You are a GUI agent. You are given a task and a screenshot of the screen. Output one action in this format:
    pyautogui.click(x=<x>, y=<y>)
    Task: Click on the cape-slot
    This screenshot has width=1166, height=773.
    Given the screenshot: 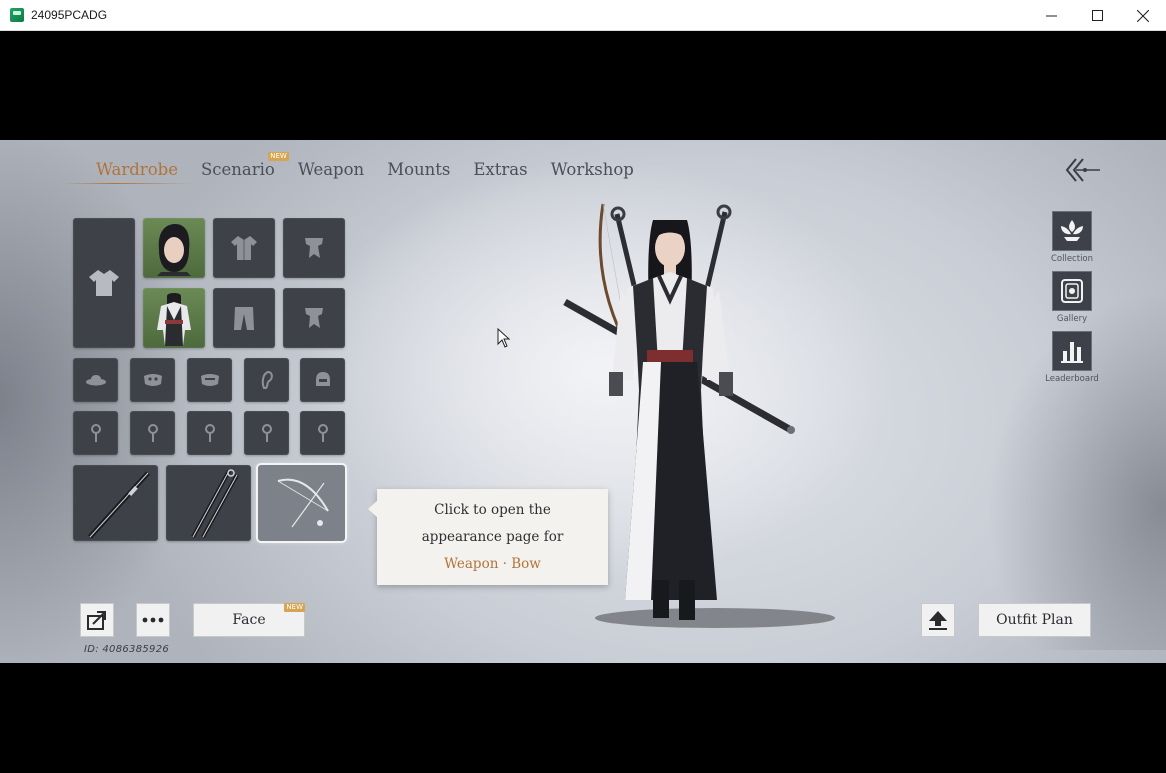 What is the action you would take?
    pyautogui.click(x=314, y=248)
    